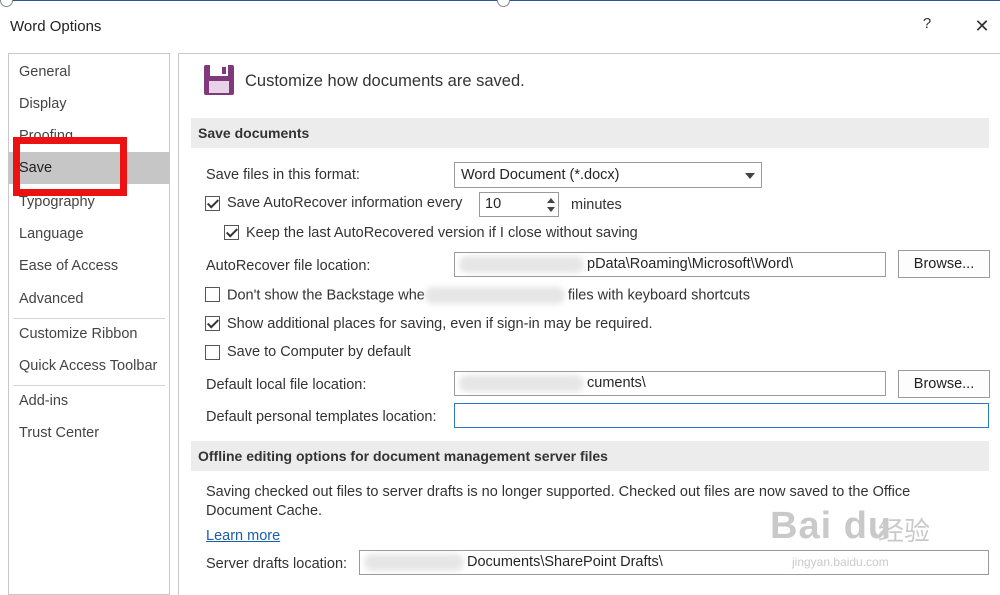 This screenshot has height=595, width=1000. I want to click on autorecover-location-input: pData\Roaming\Microsoft\Word\, so click(670, 264).